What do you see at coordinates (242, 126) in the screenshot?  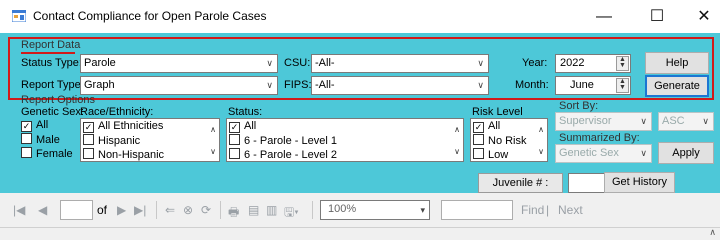 I see `status-item: ✓ All` at bounding box center [242, 126].